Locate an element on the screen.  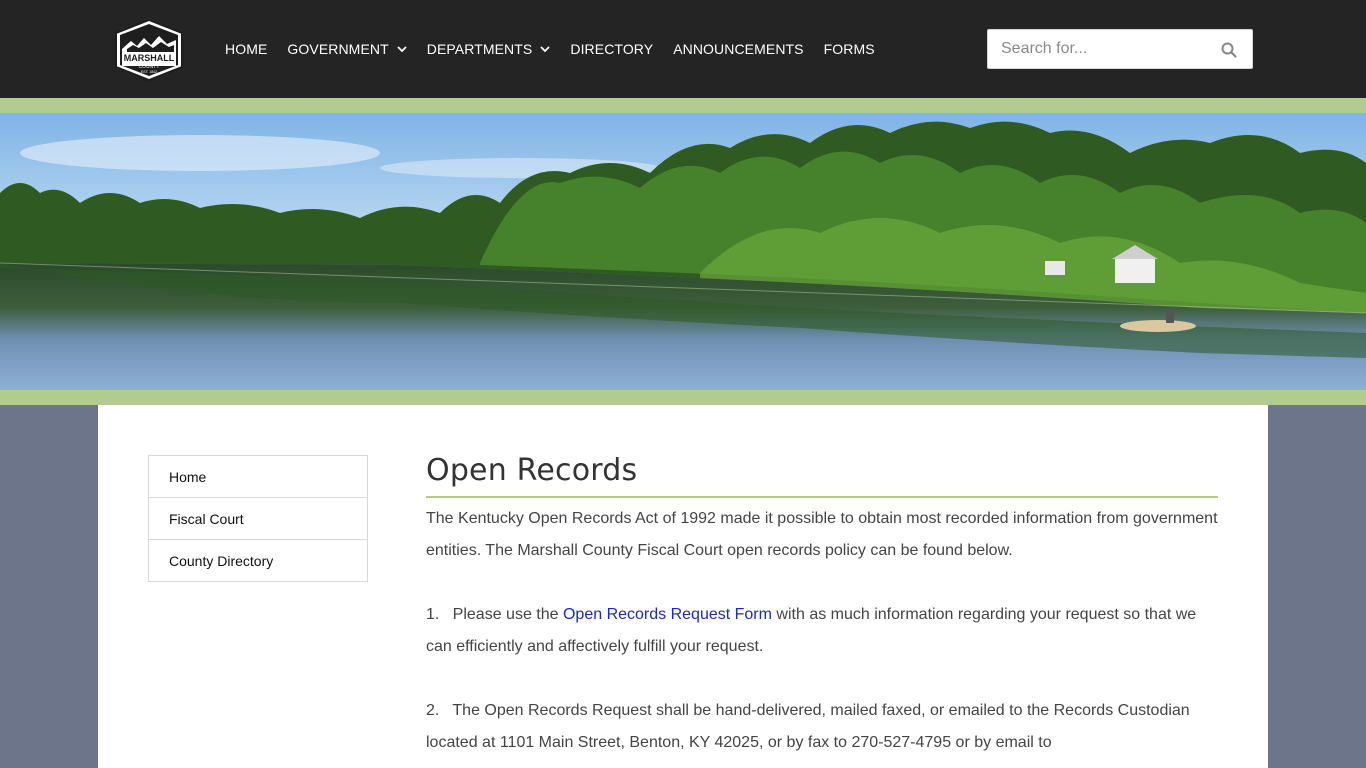
nav-directory: DIRECTORY is located at coordinates (611, 49).